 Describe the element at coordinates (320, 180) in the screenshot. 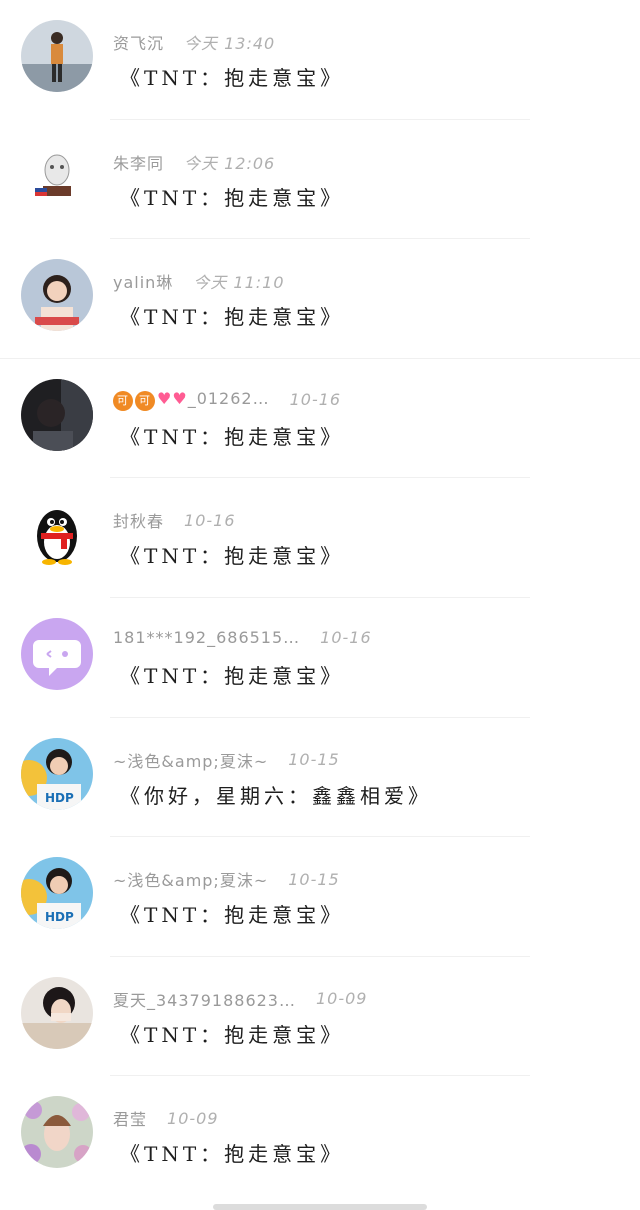

I see `list-item: 朱李同 今天 12:06 《TNT：抱走意宝》` at that location.